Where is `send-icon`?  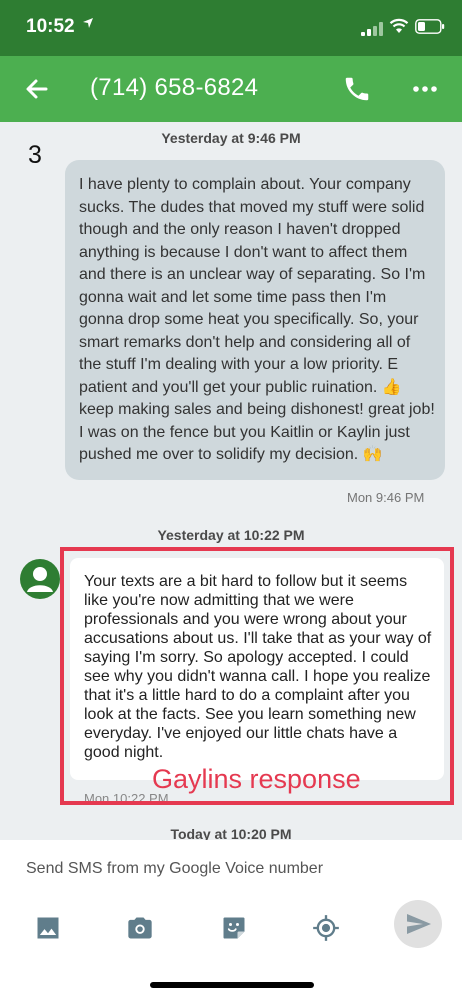
send-icon is located at coordinates (419, 924).